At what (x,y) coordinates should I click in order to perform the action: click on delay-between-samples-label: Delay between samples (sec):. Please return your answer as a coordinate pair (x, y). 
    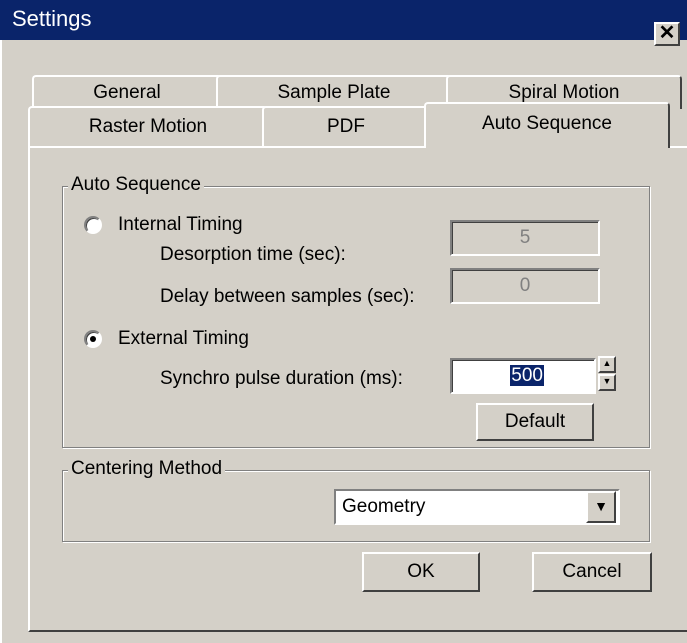
    Looking at the image, I should click on (287, 296).